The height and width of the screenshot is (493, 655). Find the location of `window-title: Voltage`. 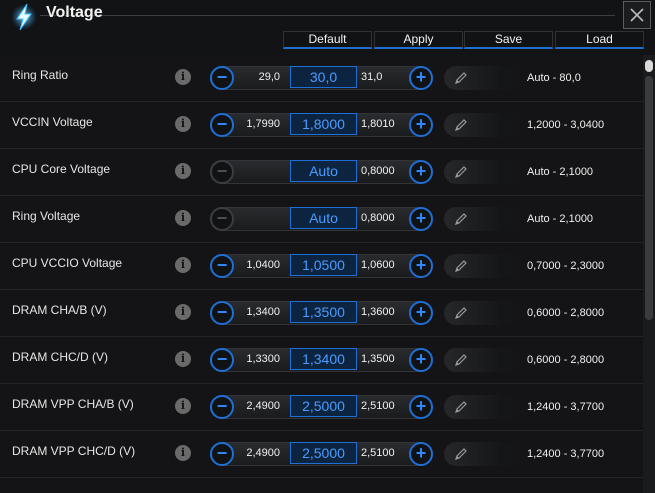

window-title: Voltage is located at coordinates (74, 12).